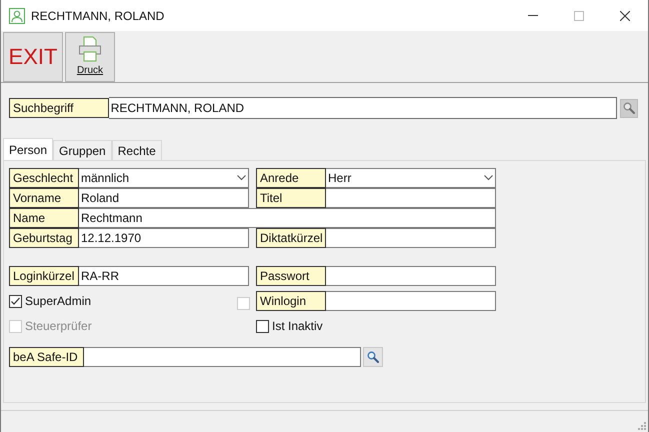  I want to click on field-label: beA Safe-ID, so click(46, 357).